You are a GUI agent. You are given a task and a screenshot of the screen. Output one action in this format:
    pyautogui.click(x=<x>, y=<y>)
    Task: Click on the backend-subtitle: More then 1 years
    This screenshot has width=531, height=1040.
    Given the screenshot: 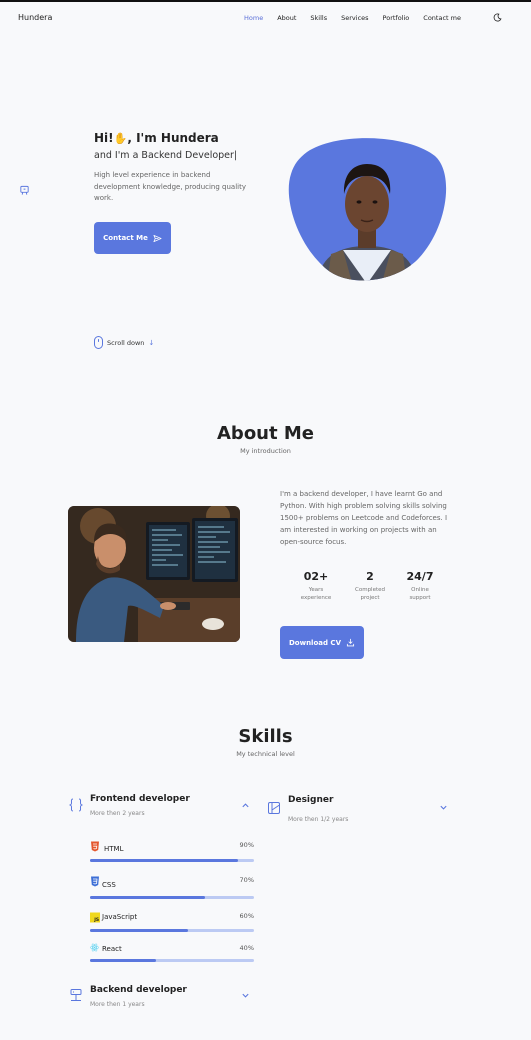 What is the action you would take?
    pyautogui.click(x=117, y=1004)
    